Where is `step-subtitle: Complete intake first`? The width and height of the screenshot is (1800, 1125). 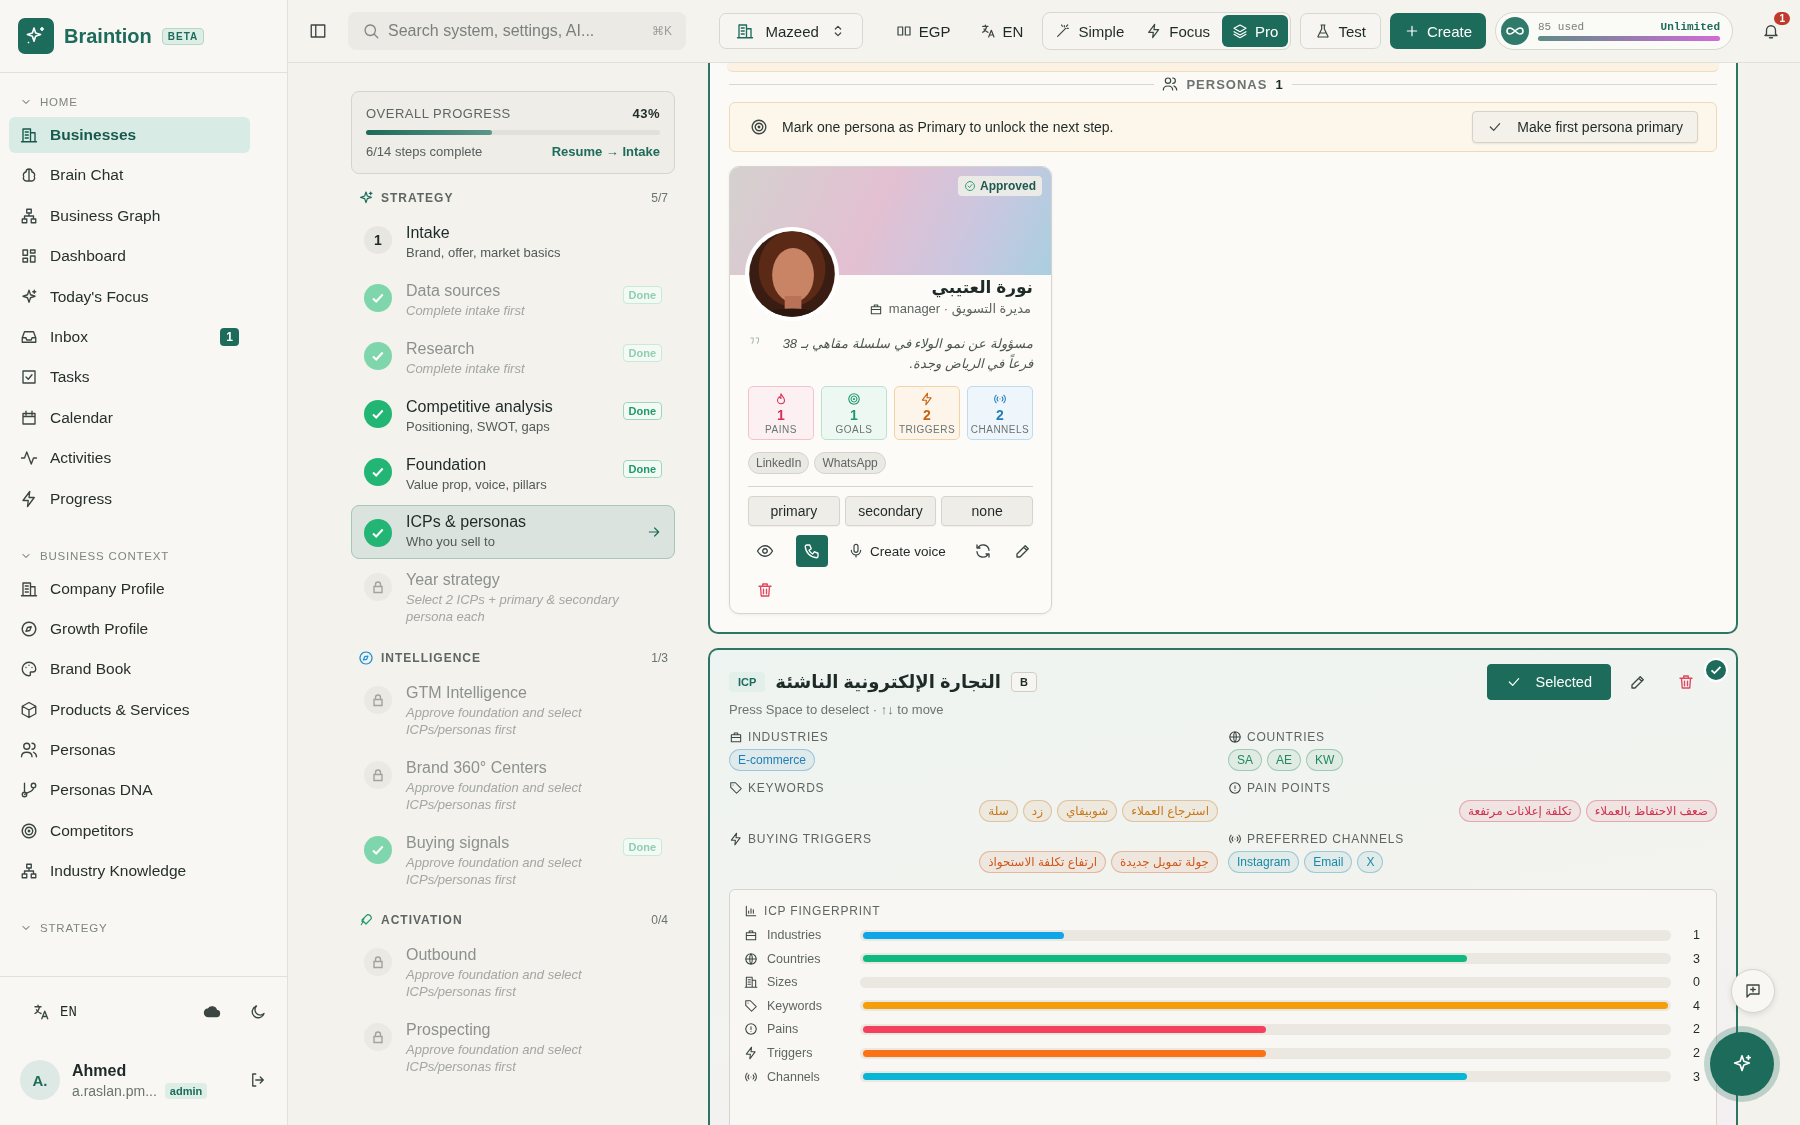
step-subtitle: Complete intake first is located at coordinates (466, 311).